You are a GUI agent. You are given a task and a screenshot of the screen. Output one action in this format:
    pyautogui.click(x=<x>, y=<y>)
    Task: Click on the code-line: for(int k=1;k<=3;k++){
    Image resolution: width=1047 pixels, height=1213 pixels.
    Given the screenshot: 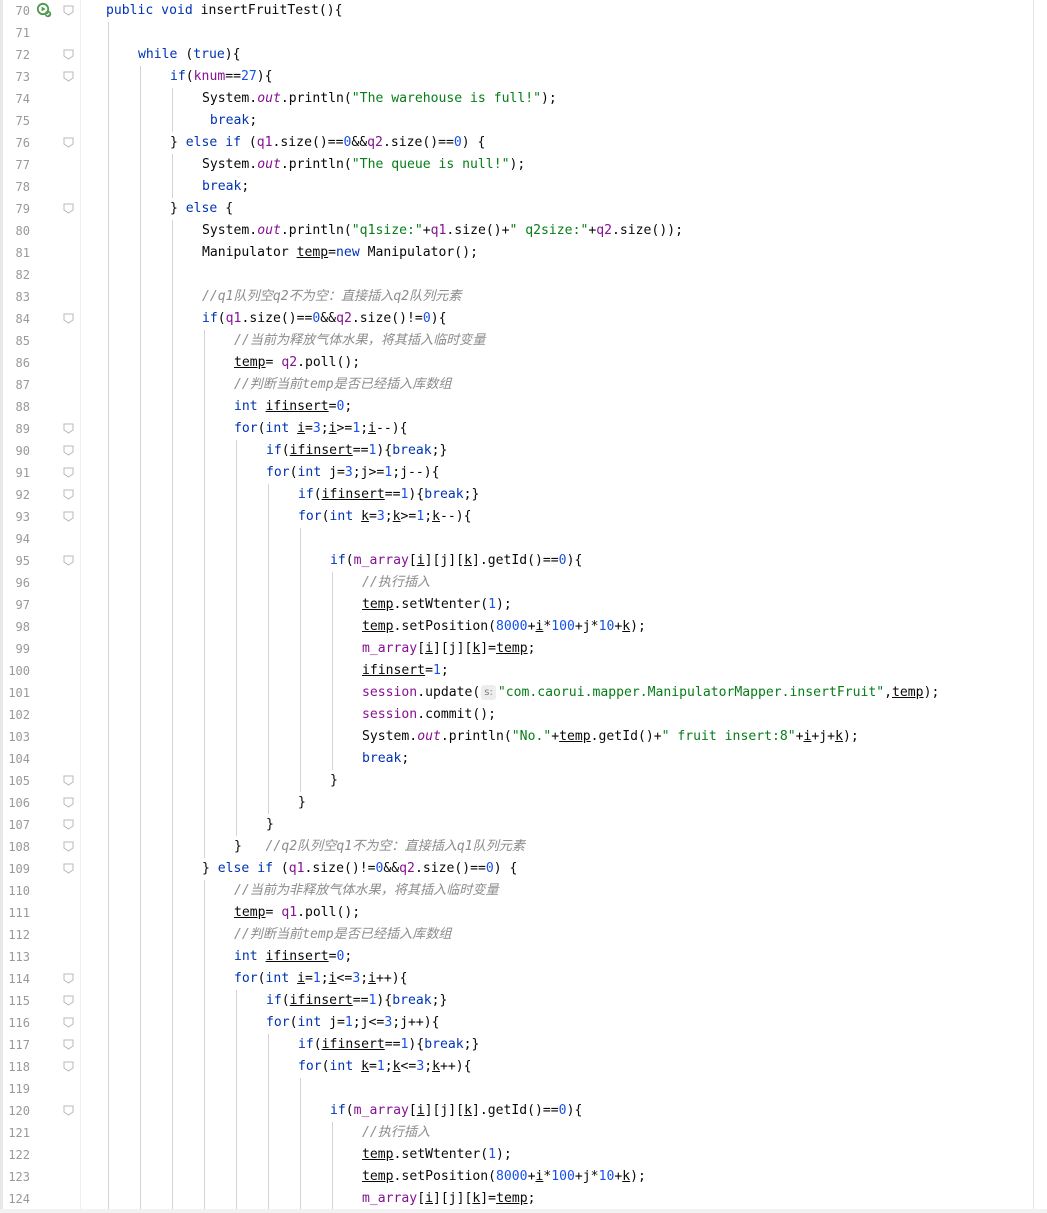 What is the action you would take?
    pyautogui.click(x=385, y=1067)
    